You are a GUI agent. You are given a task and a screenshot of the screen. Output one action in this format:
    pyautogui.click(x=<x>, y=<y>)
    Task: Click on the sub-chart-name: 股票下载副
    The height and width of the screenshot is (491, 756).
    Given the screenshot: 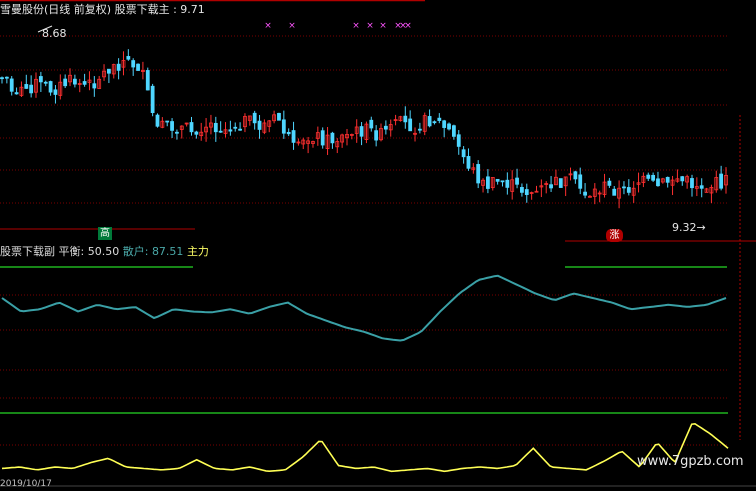 What is the action you would take?
    pyautogui.click(x=27, y=251)
    